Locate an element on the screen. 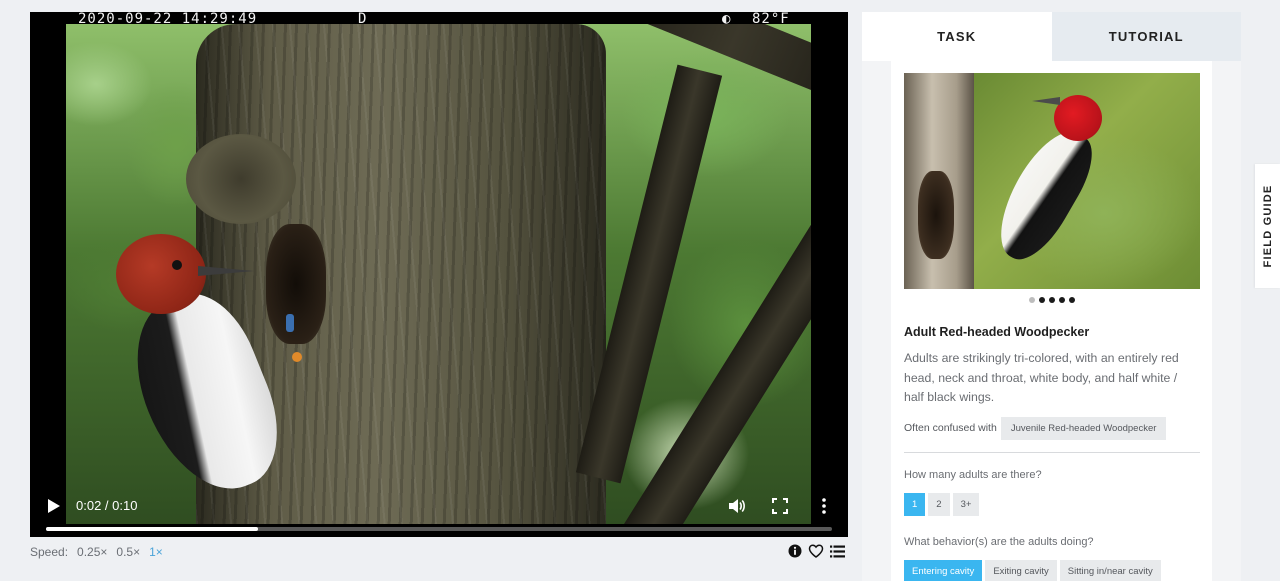 Image resolution: width=1280 pixels, height=581 pixels. woodpecker-body is located at coordinates (206, 394).